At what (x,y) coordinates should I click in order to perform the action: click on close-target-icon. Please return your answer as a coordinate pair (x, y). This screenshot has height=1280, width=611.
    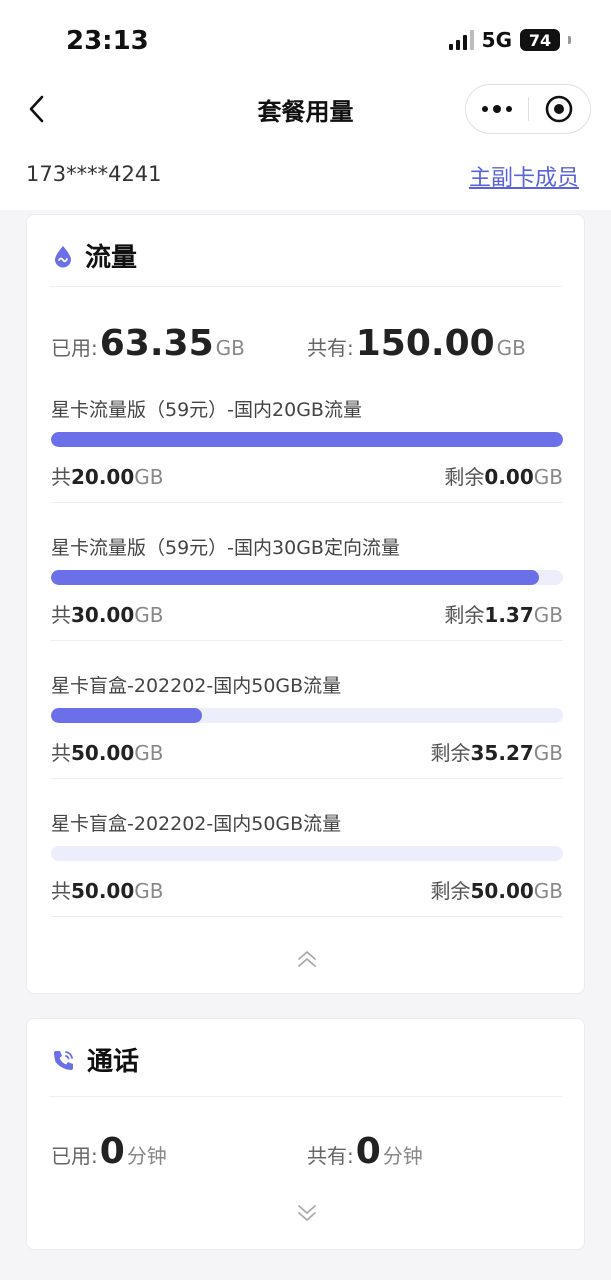
    Looking at the image, I should click on (559, 109).